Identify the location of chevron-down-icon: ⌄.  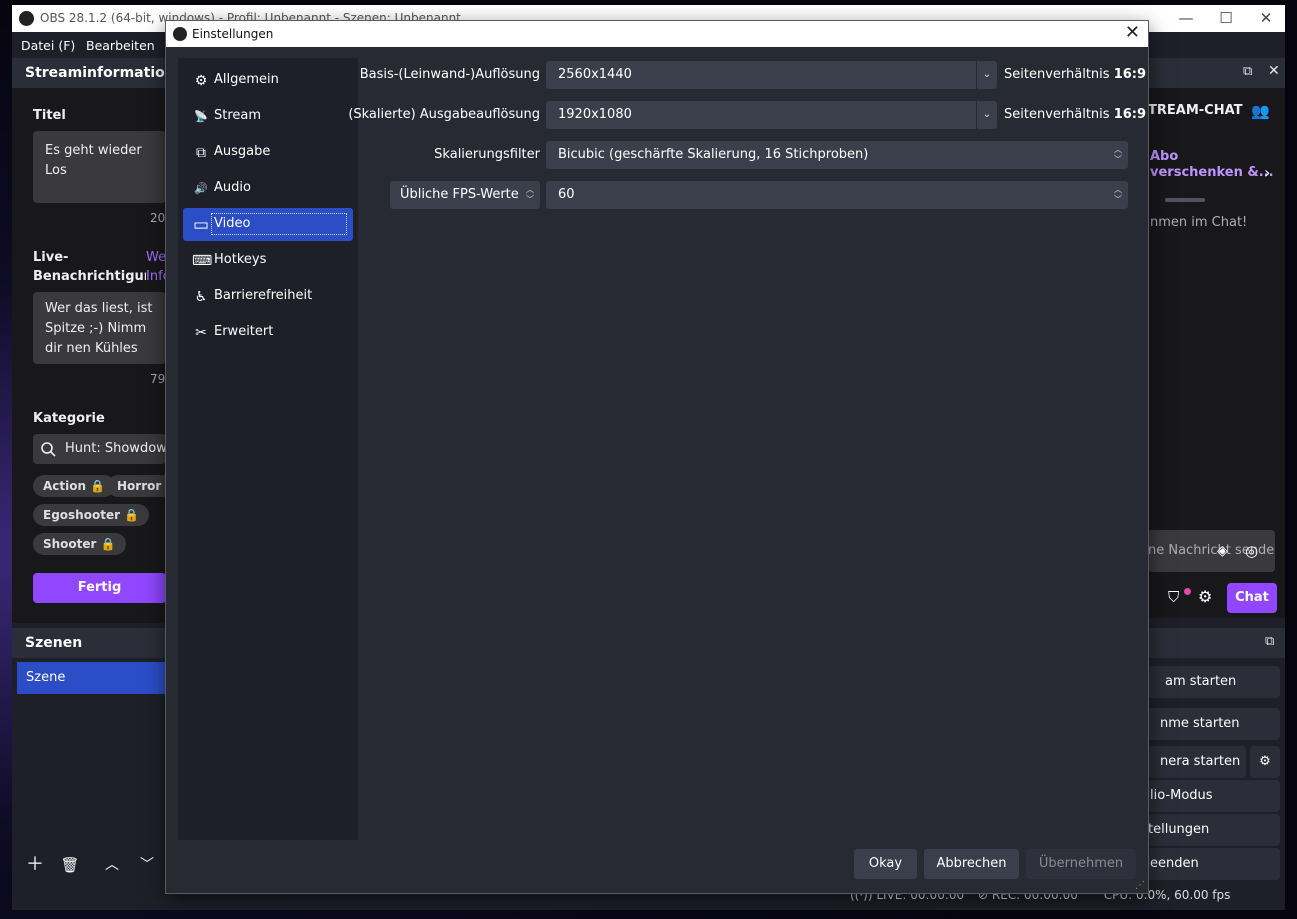
(986, 115).